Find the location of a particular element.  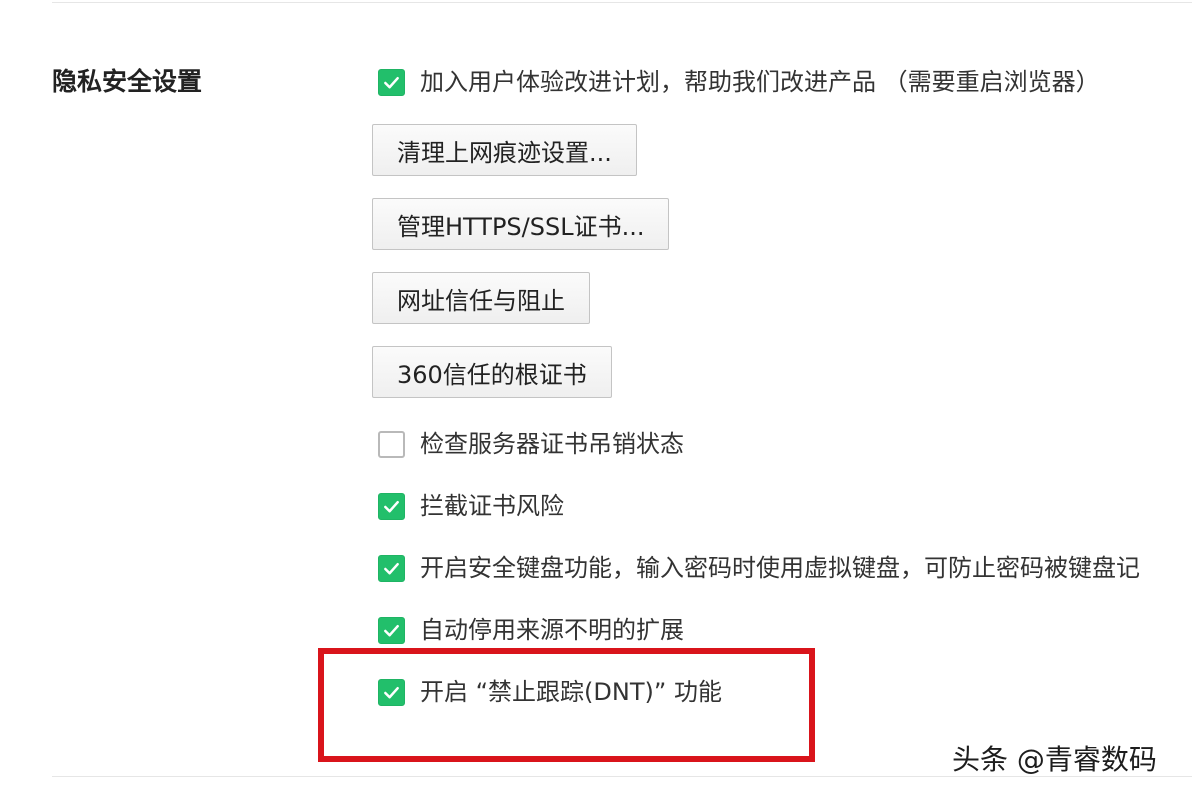

secure-keyboard-option: 开启安全键盘功能，输入密码时使用虚拟键盘，可防止密码被键盘记 is located at coordinates (759, 568).